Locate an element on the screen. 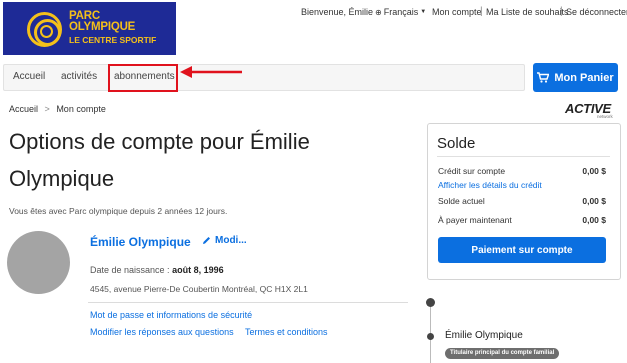 The width and height of the screenshot is (627, 363). balance-title: Solde is located at coordinates (456, 143).